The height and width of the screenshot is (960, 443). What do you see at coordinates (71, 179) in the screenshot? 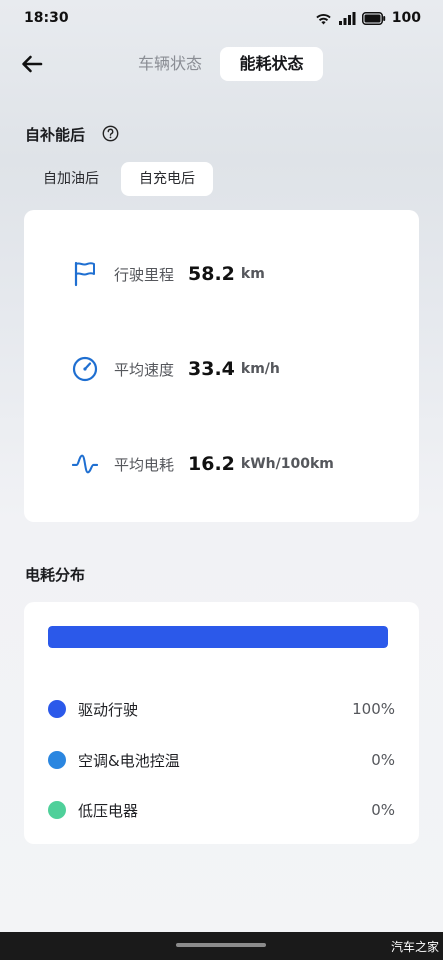
I see `subtab-after-refuel: 自加油后` at bounding box center [71, 179].